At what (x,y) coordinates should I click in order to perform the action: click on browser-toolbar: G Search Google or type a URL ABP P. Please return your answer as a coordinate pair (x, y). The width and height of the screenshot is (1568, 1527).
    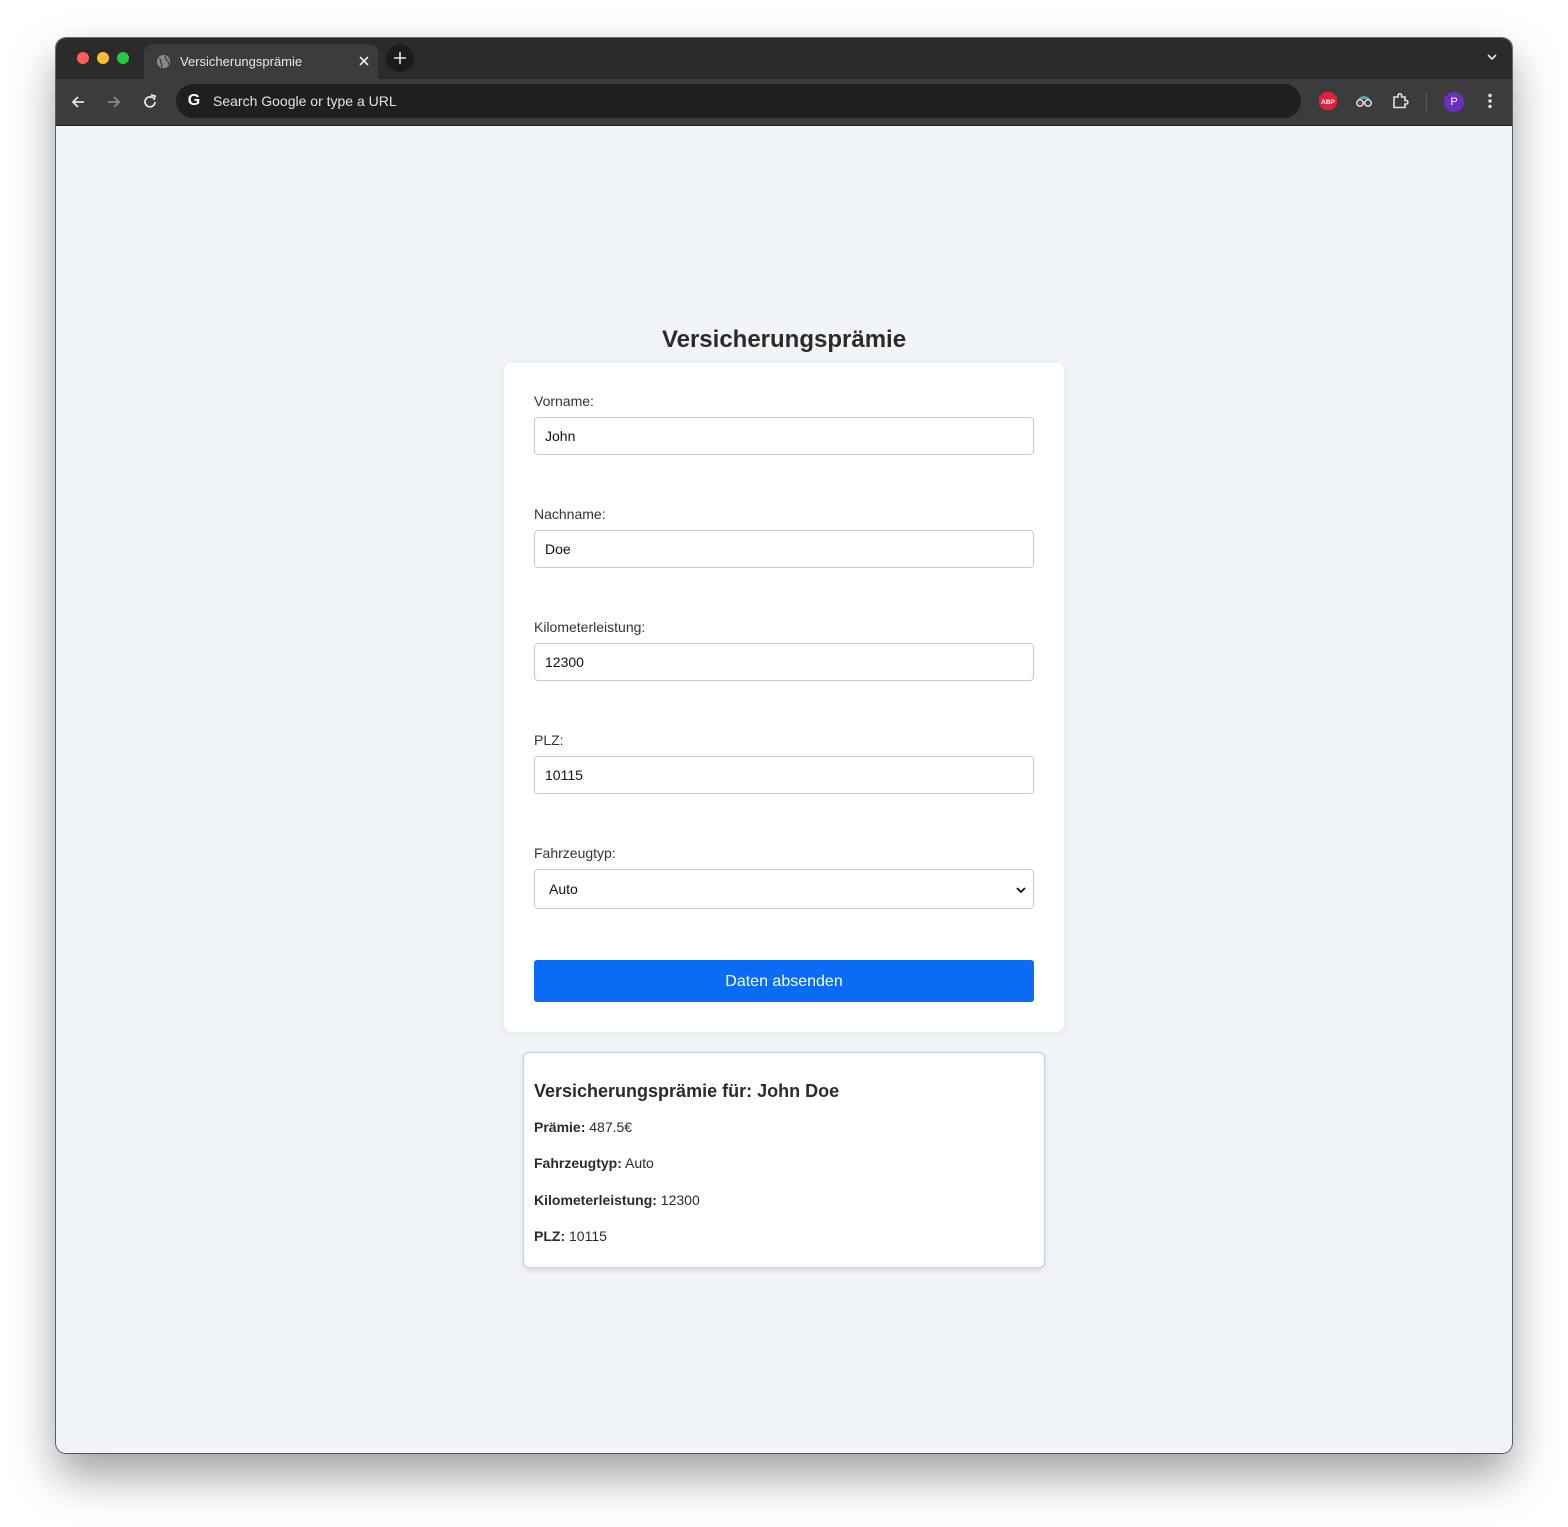
    Looking at the image, I should click on (784, 102).